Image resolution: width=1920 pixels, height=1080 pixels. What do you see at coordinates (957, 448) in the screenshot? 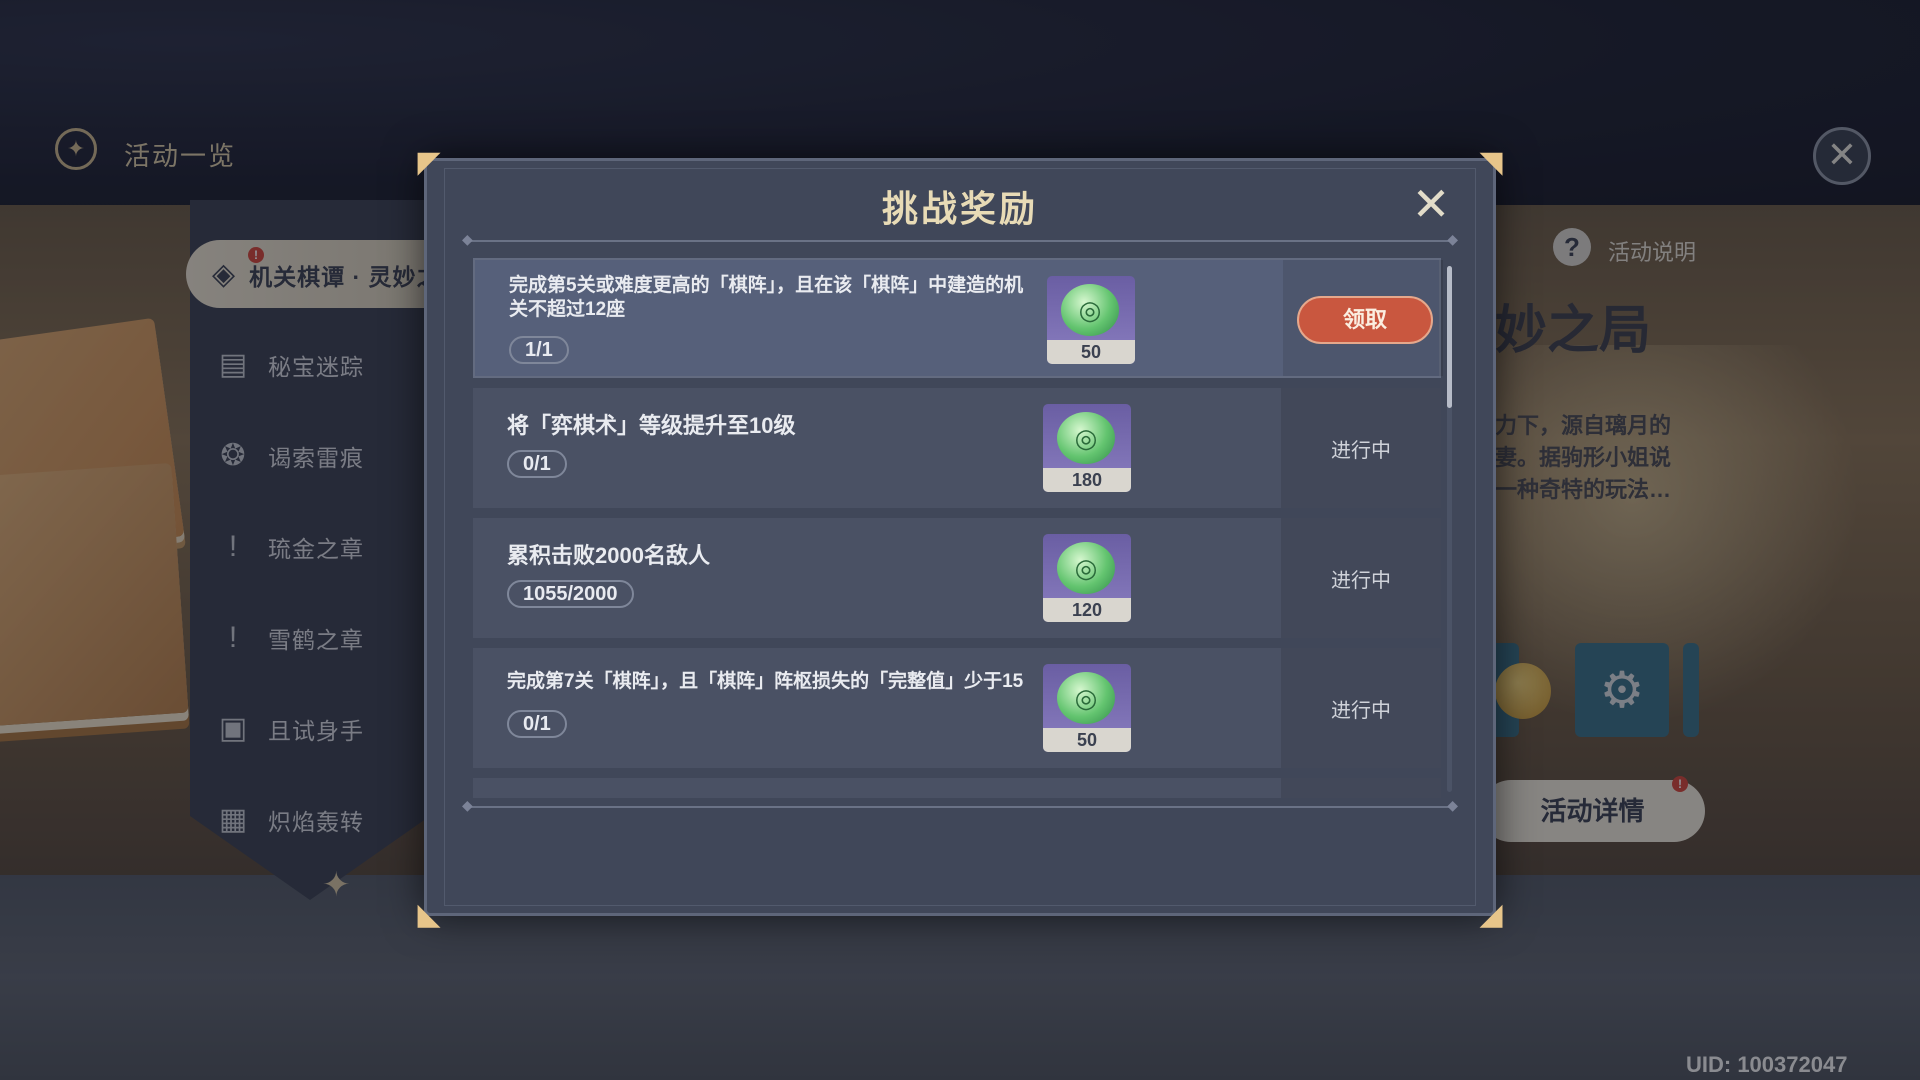
I see `challenge-row: 将「弈棋术」等级提升至10级 0/1 ◎ 180 进行中` at bounding box center [957, 448].